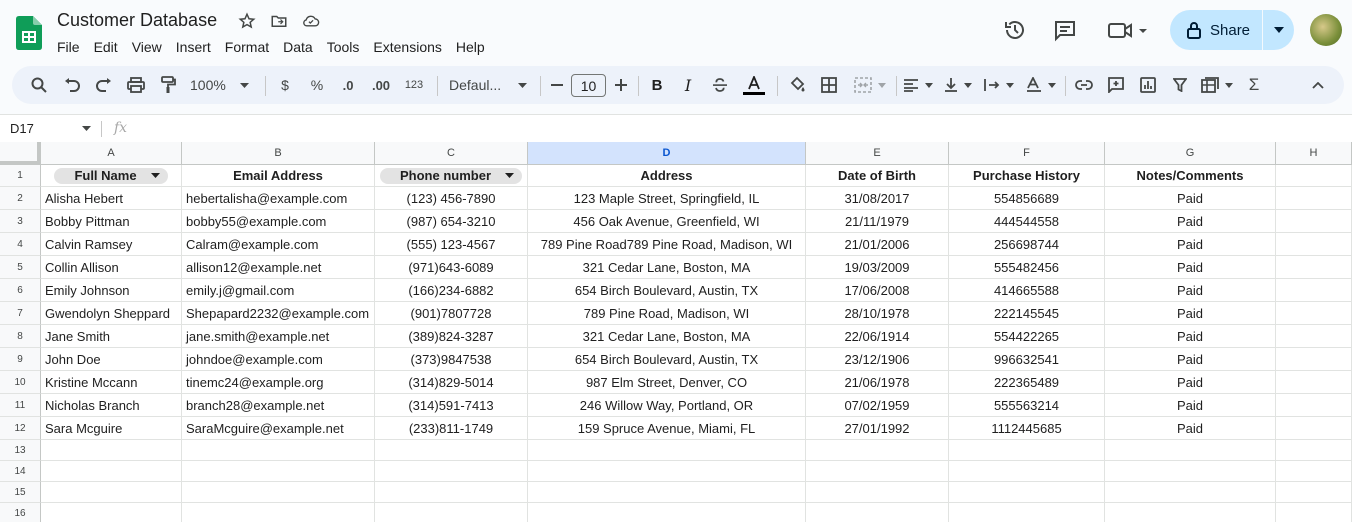 This screenshot has height=522, width=1352. What do you see at coordinates (1326, 30) in the screenshot?
I see `account-avatar` at bounding box center [1326, 30].